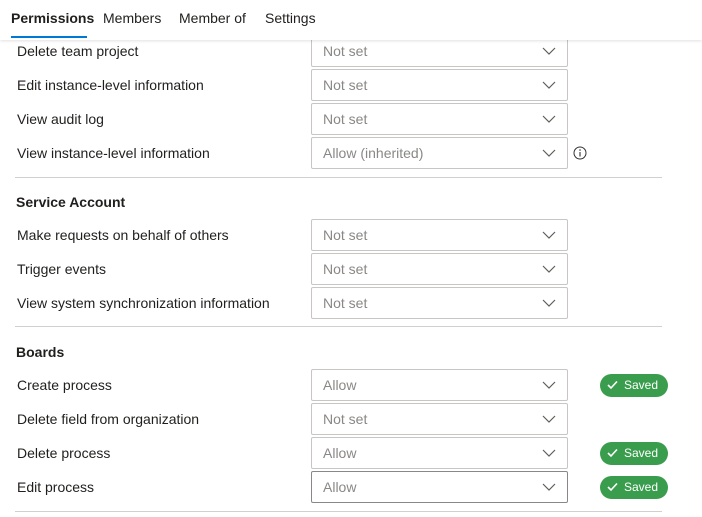  What do you see at coordinates (123, 235) in the screenshot?
I see `permission-label: Make requests on behalf of others` at bounding box center [123, 235].